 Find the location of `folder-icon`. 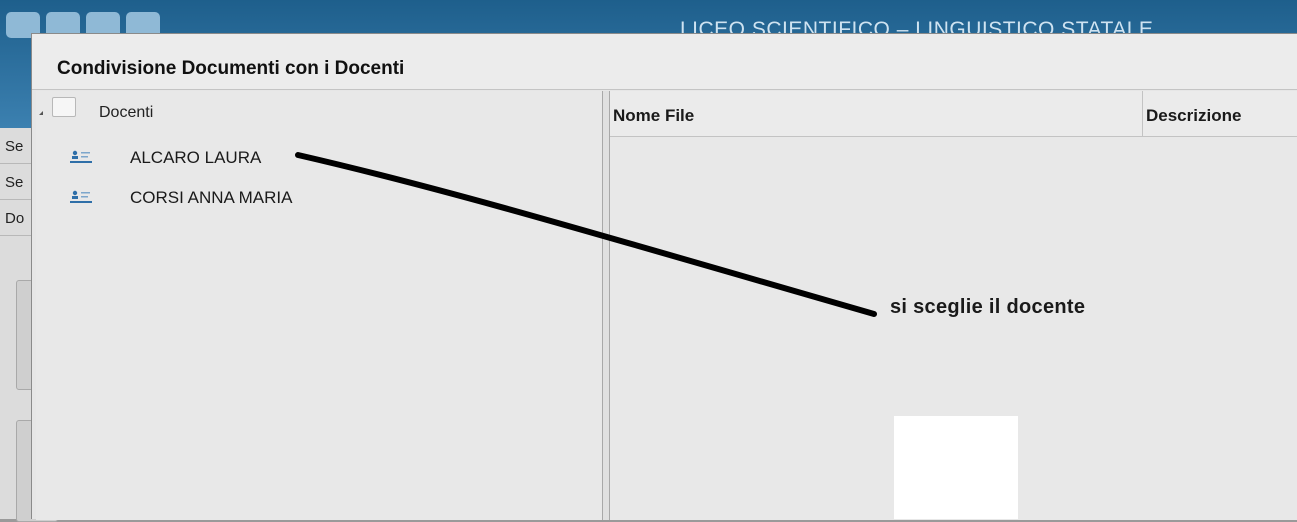

folder-icon is located at coordinates (64, 107).